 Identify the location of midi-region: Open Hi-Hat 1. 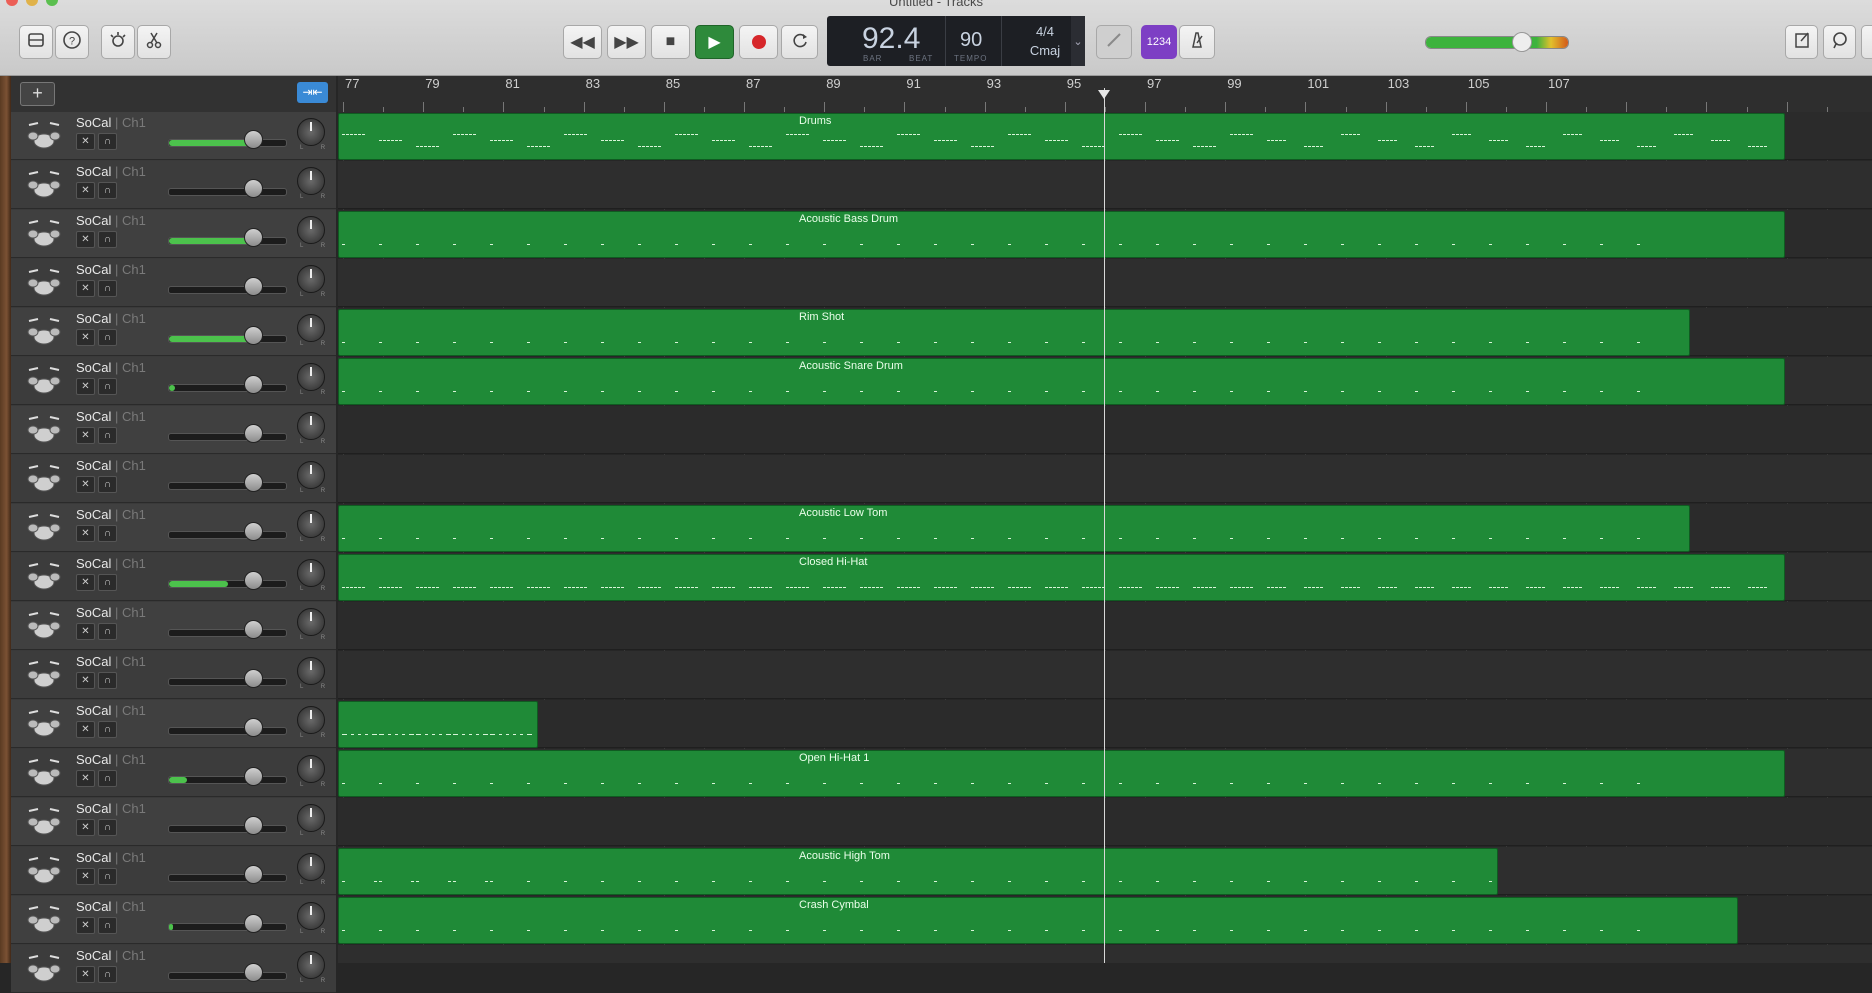
(1061, 773).